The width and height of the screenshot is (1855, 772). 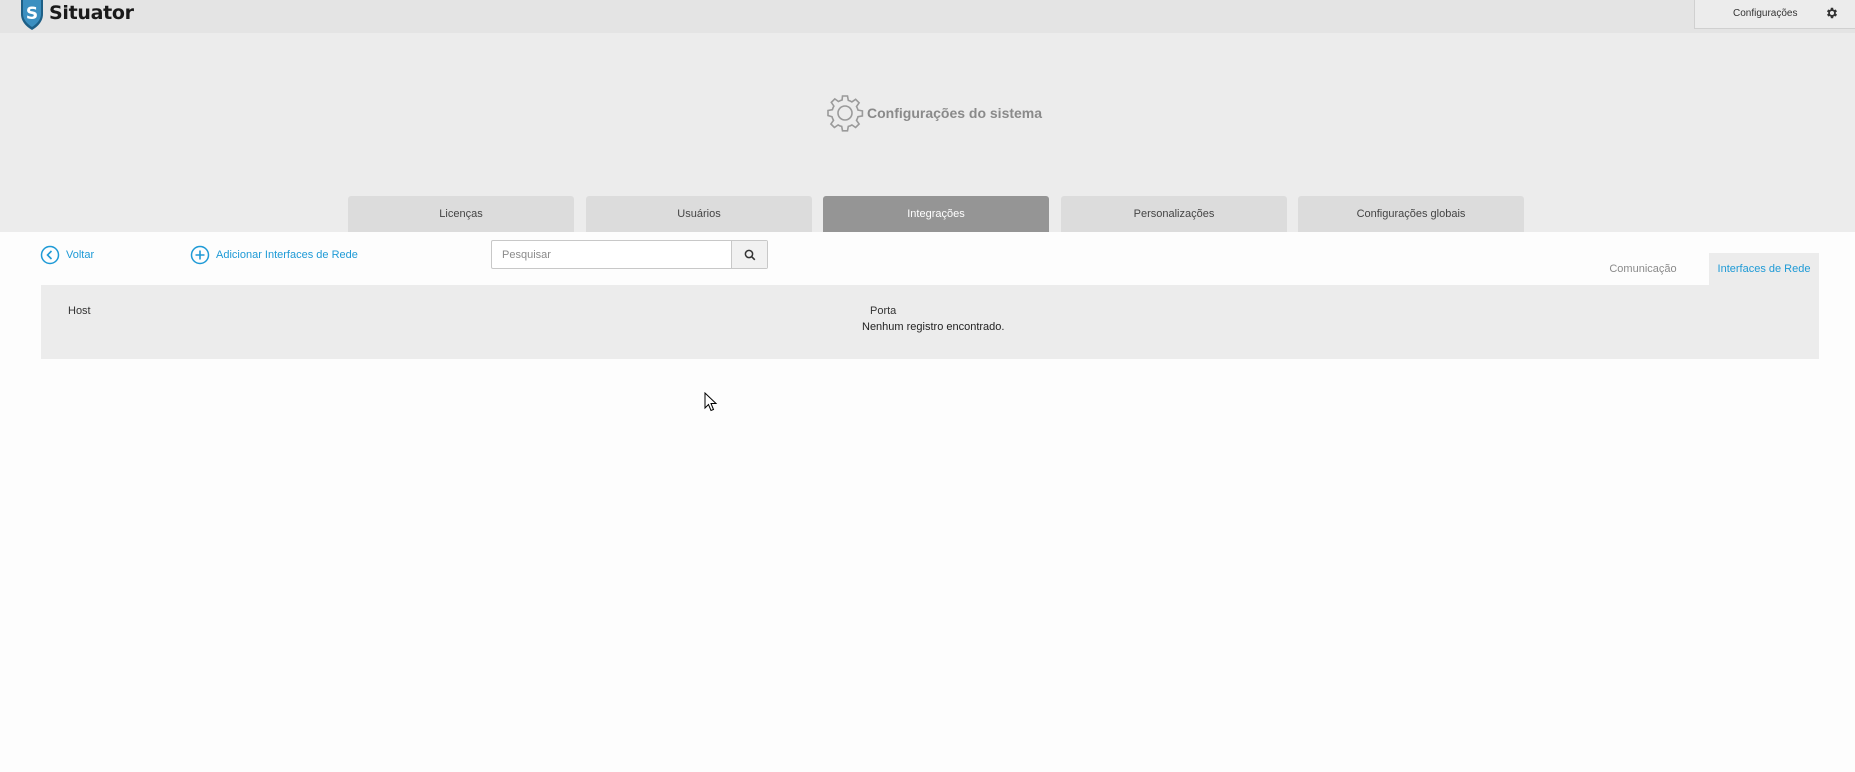 I want to click on search-box, so click(x=629, y=254).